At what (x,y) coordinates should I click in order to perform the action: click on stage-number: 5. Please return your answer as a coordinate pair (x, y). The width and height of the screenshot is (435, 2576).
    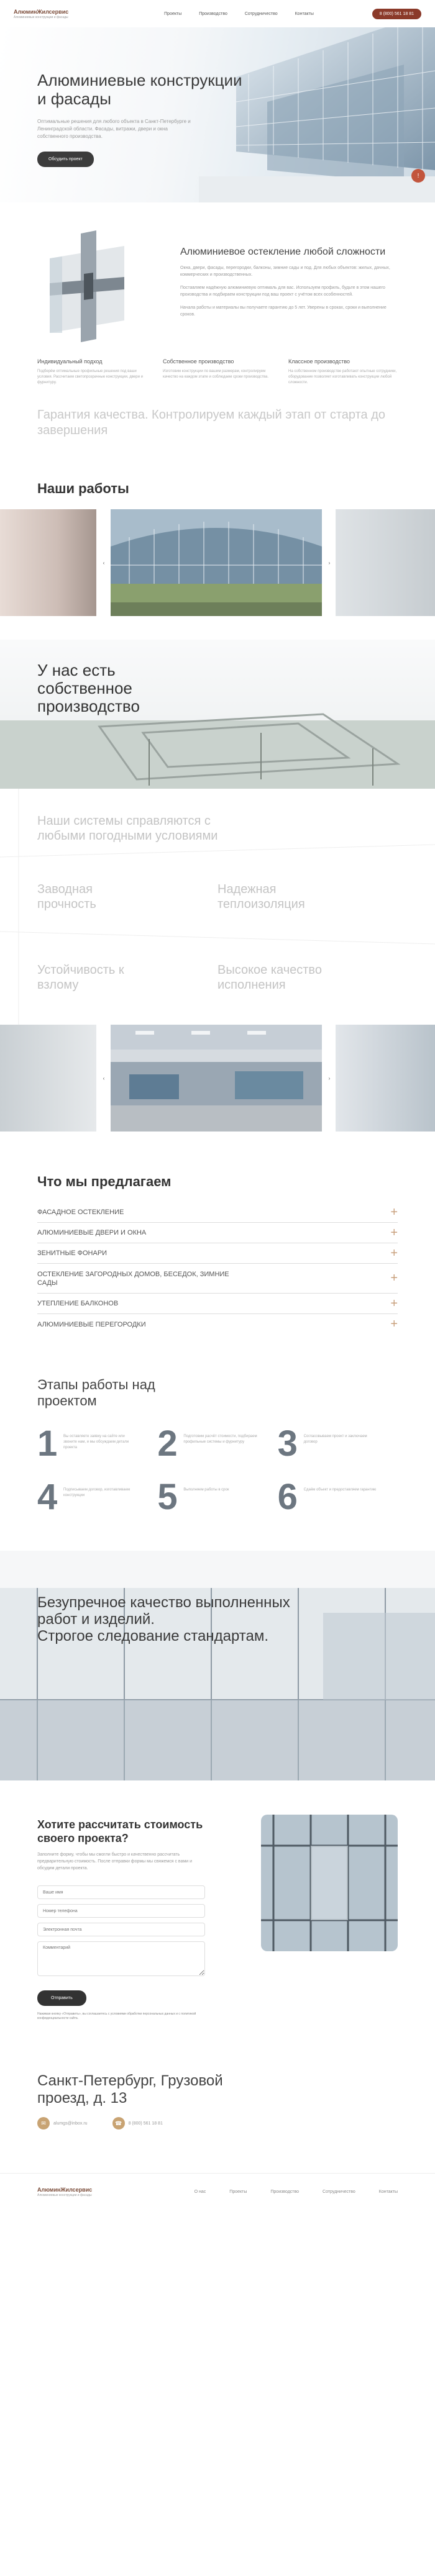
    Looking at the image, I should click on (168, 1497).